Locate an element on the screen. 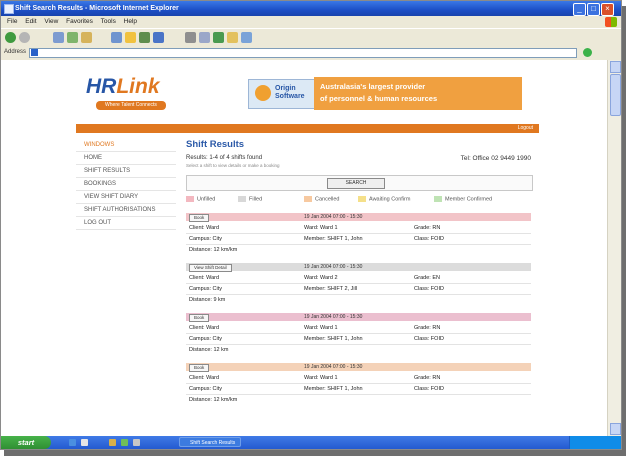 This screenshot has width=626, height=460. results-summary: Results: 1-4 of 4 shifts found is located at coordinates (224, 158).